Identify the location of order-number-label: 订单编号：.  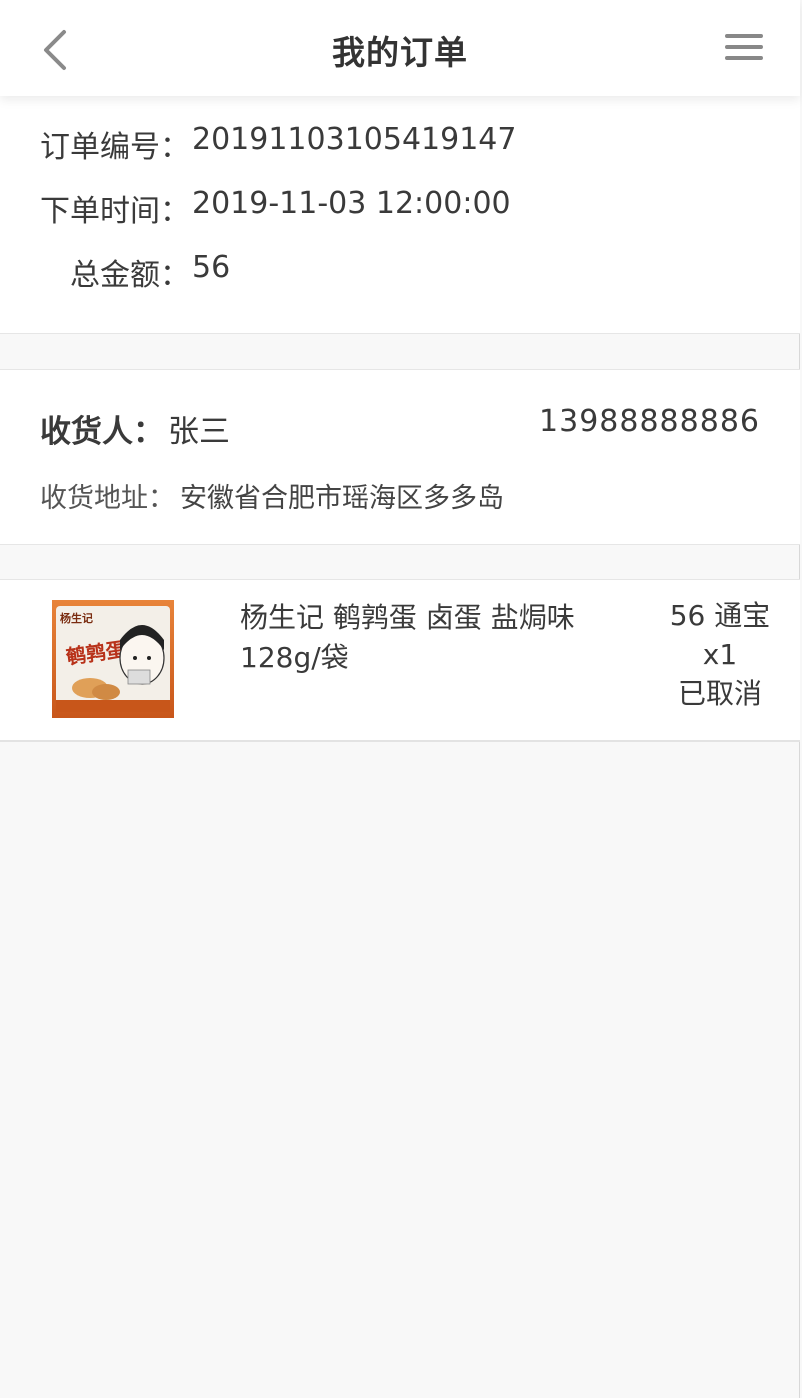
(115, 147).